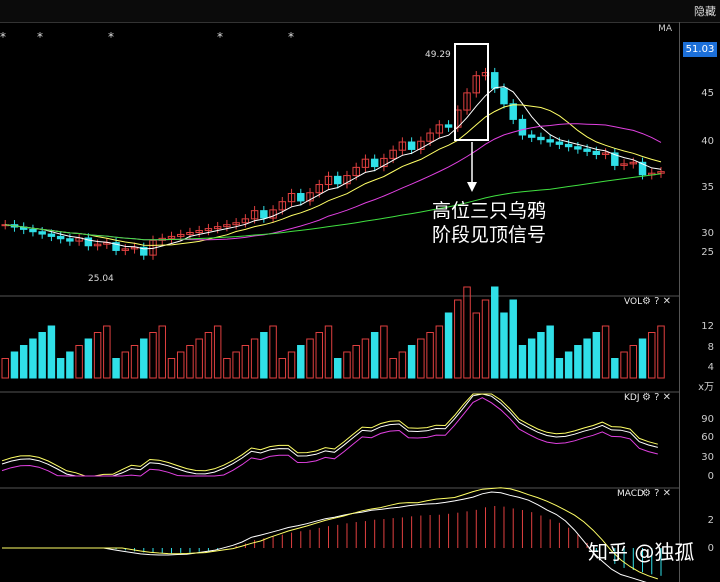  Describe the element at coordinates (707, 252) in the screenshot. I see `price-tick: 25` at that location.